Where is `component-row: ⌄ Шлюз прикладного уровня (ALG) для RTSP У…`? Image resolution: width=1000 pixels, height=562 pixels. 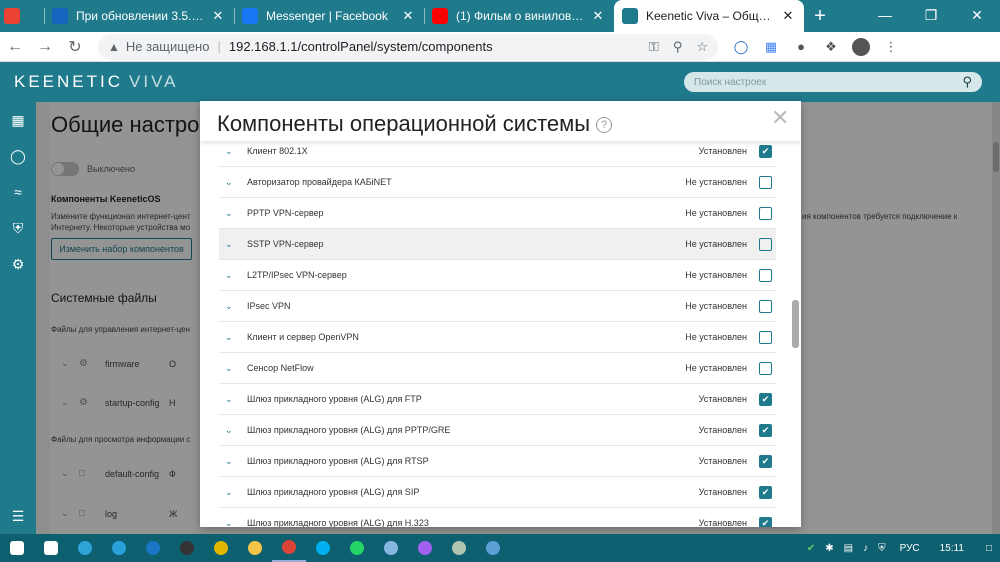
component-row: ⌄ Шлюз прикладного уровня (ALG) для RTSP У… is located at coordinates (497, 461).